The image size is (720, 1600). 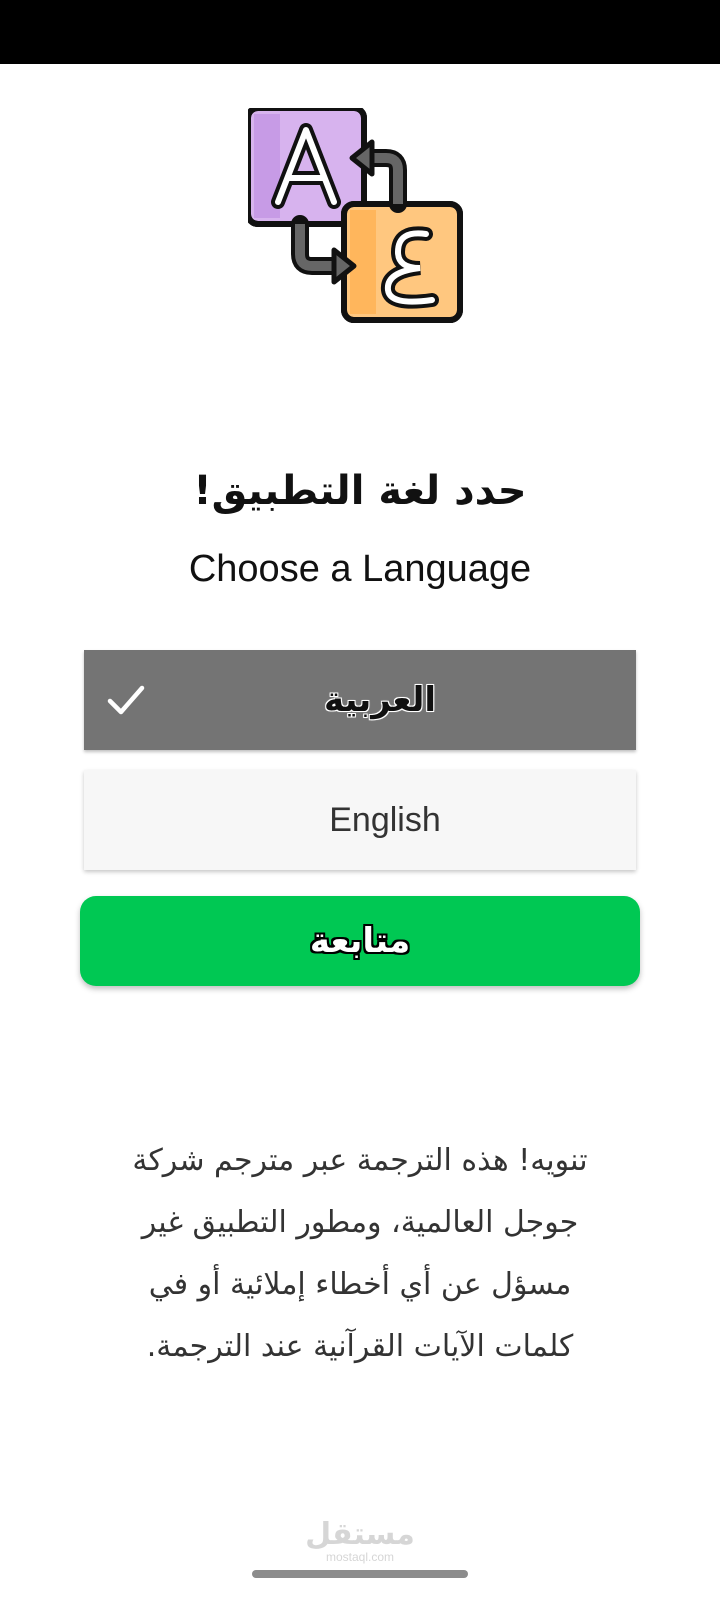 I want to click on watermark-arabic: مستقل, so click(x=360, y=1534).